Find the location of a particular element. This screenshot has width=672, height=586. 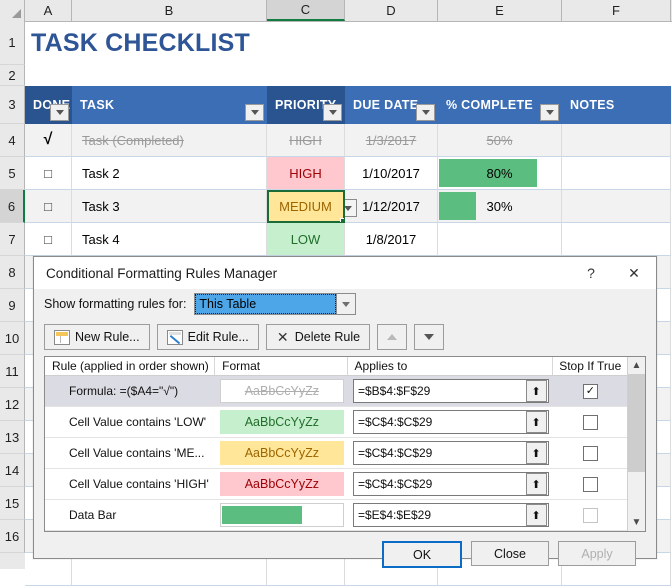

chevron-down-icon is located at coordinates (346, 304).